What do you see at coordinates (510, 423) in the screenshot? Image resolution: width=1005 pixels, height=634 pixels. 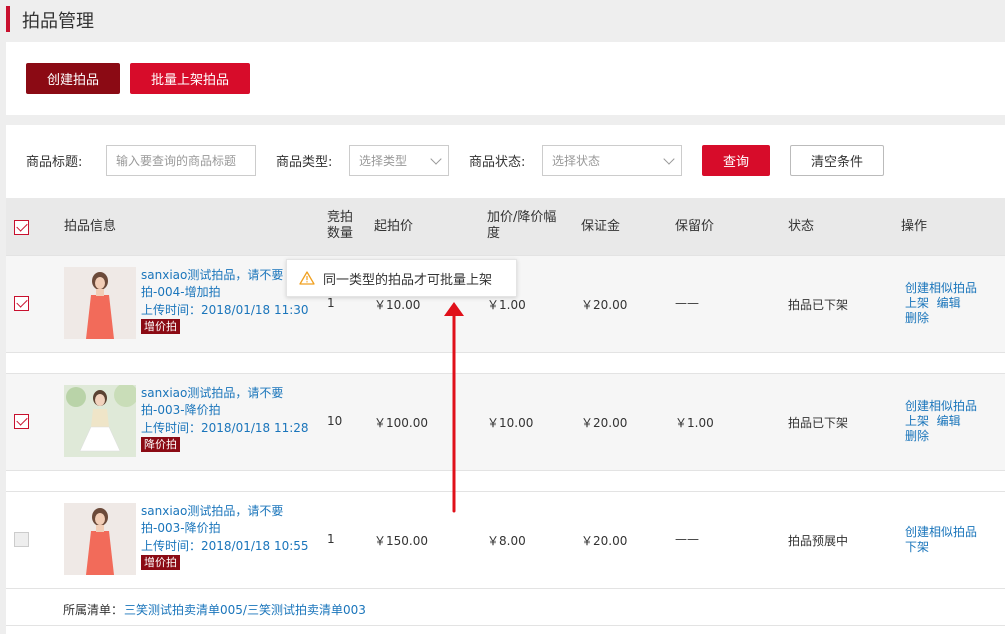 I see `price-step: ￥10.00` at bounding box center [510, 423].